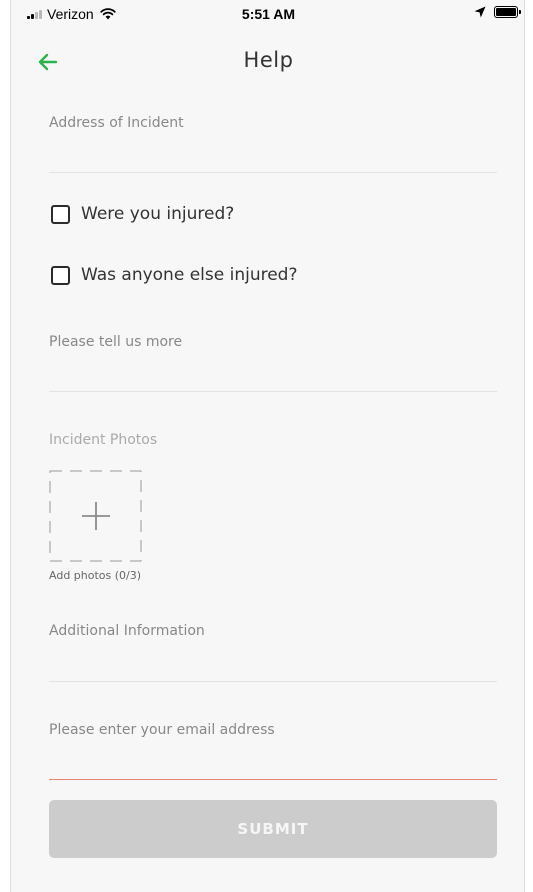  I want to click on email-underline-error, so click(273, 779).